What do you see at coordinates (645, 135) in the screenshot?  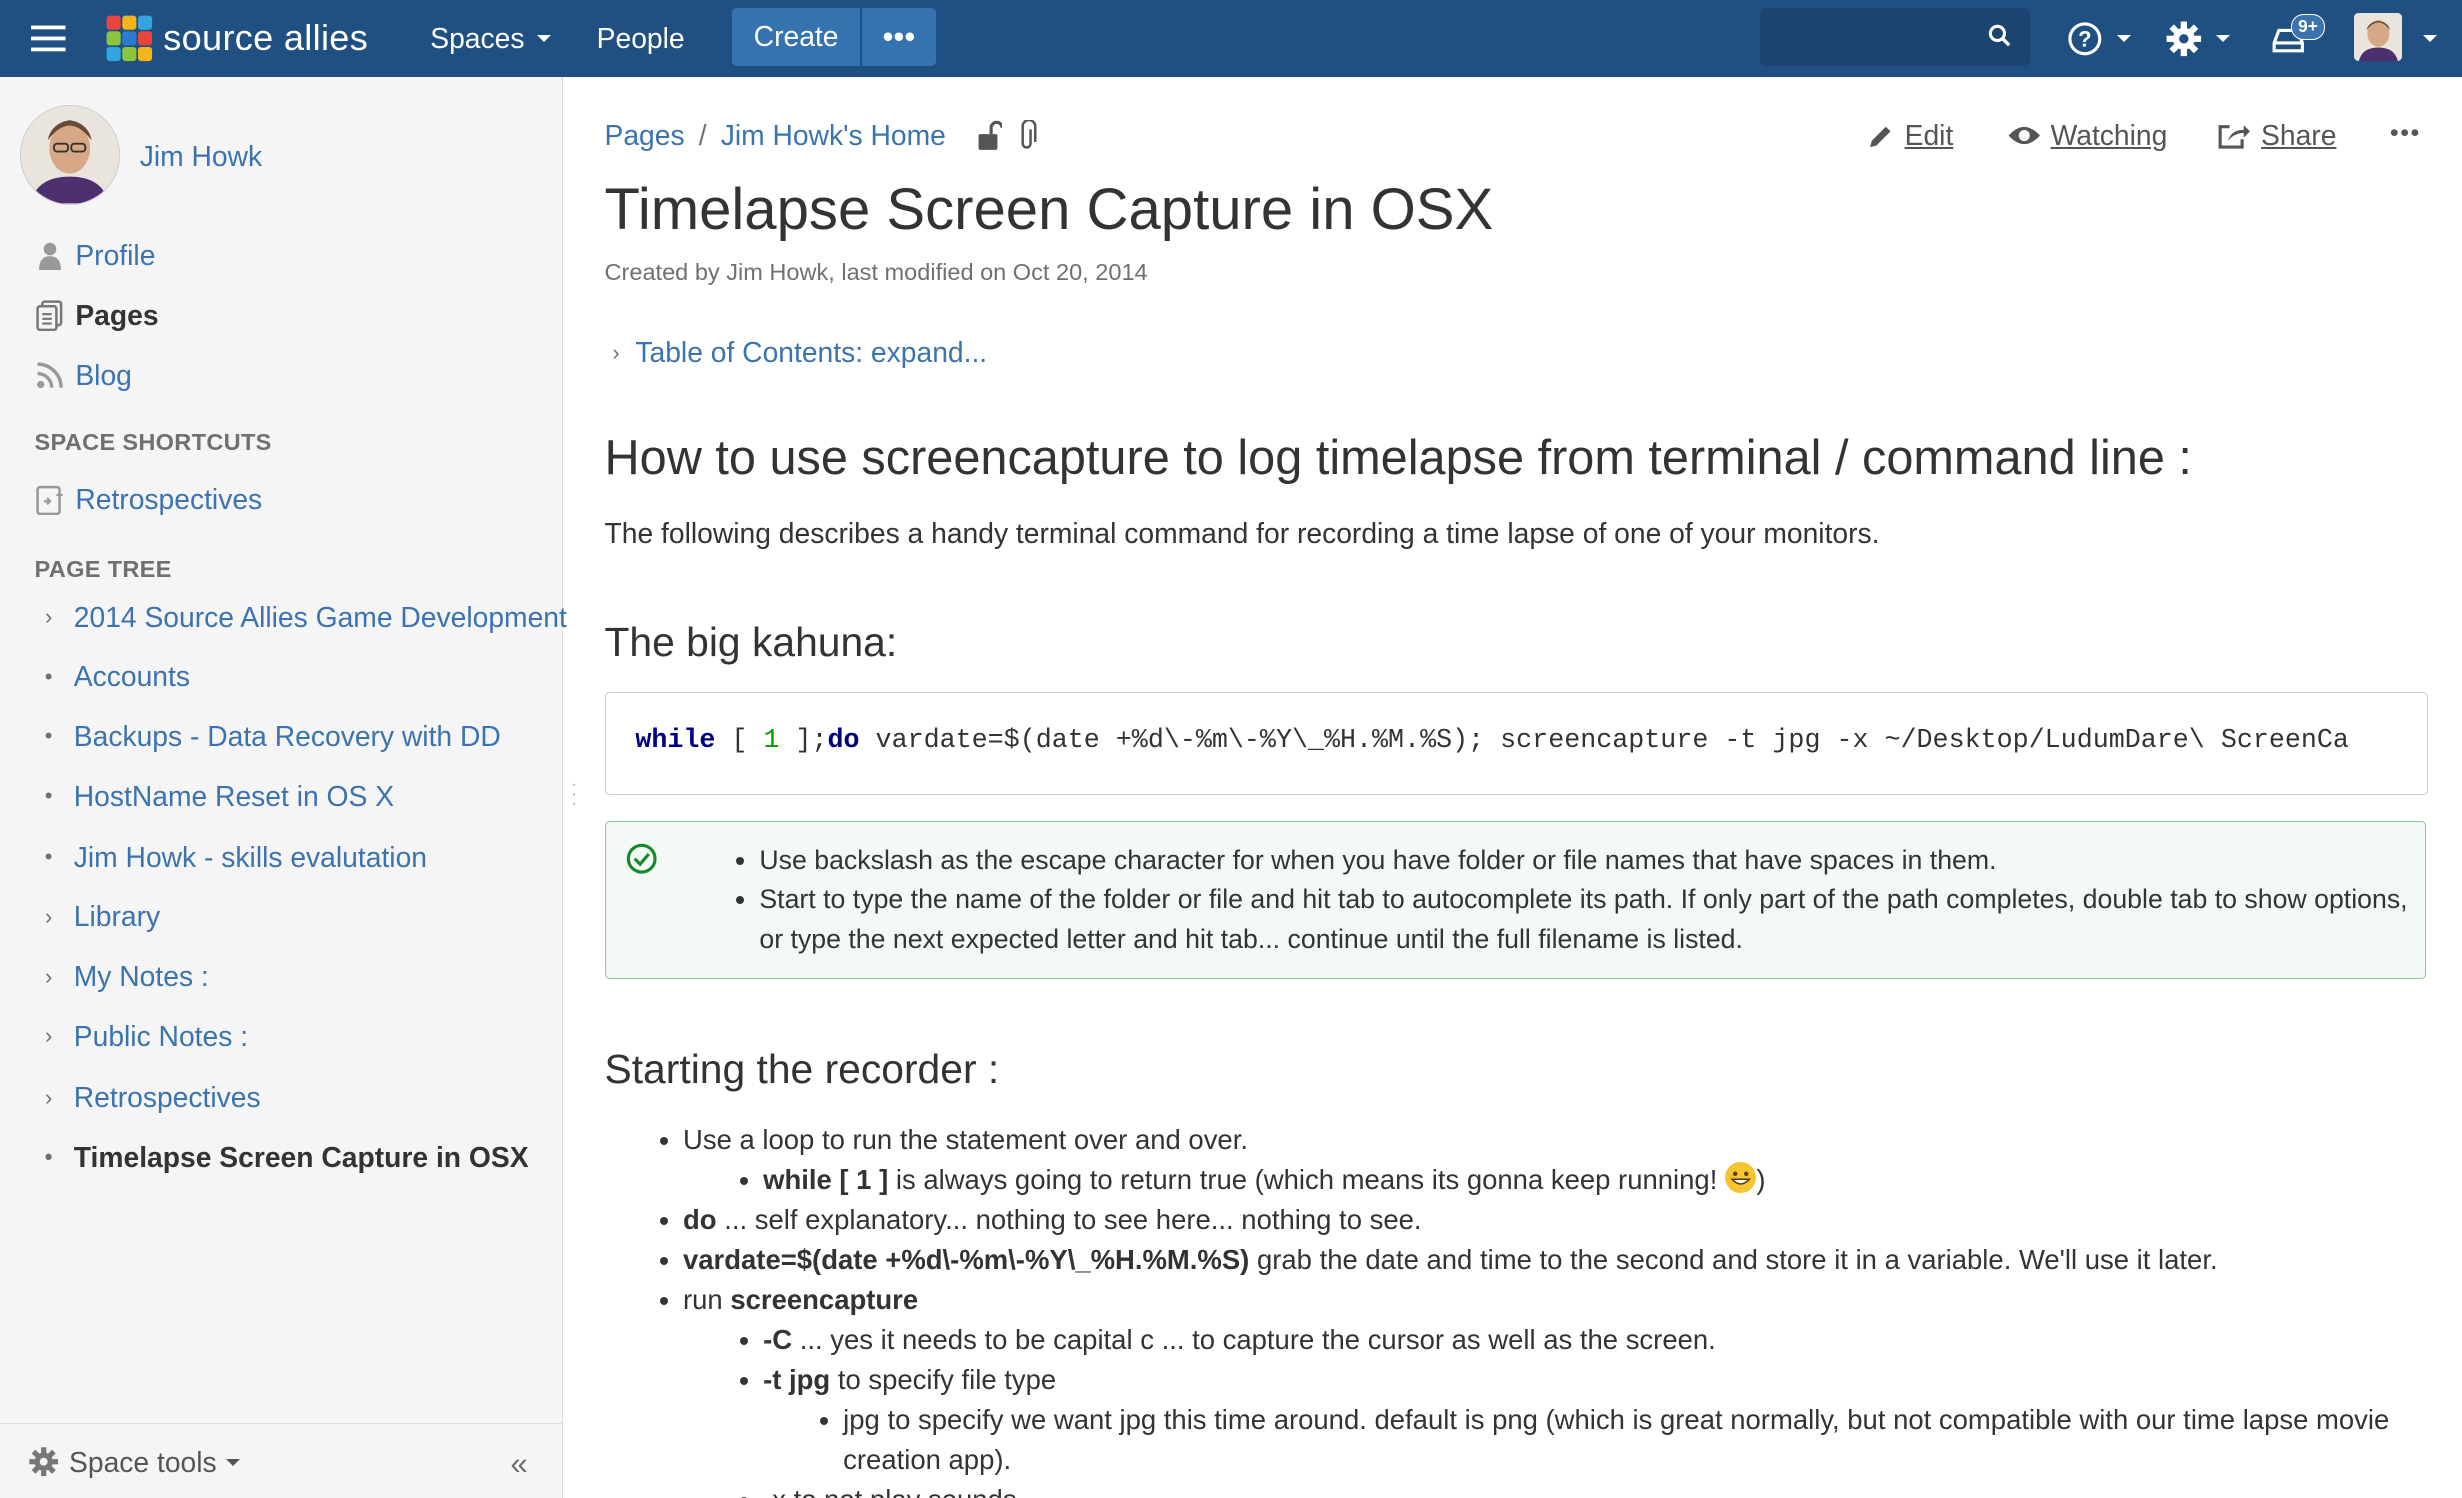 I see `breadcrumb-pages-link: Pages` at bounding box center [645, 135].